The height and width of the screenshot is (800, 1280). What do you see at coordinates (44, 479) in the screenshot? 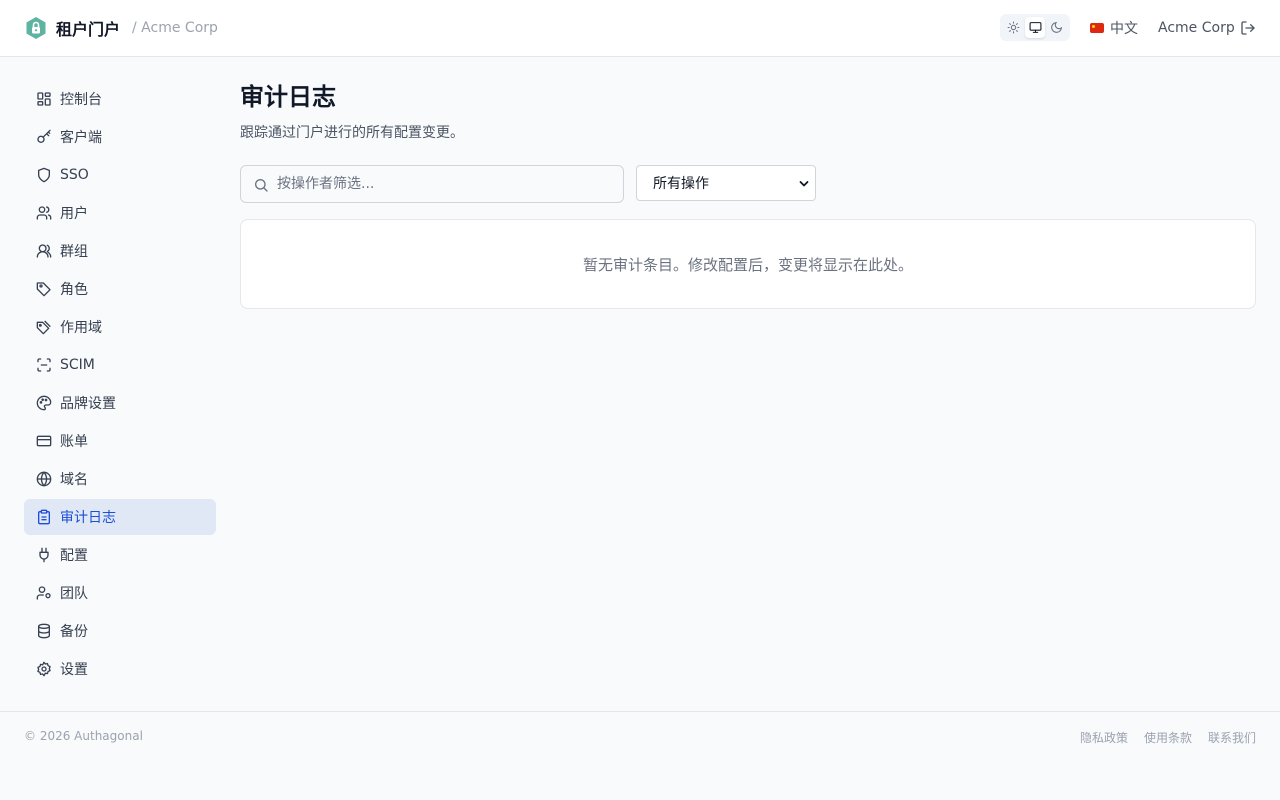
I see `globe-icon` at bounding box center [44, 479].